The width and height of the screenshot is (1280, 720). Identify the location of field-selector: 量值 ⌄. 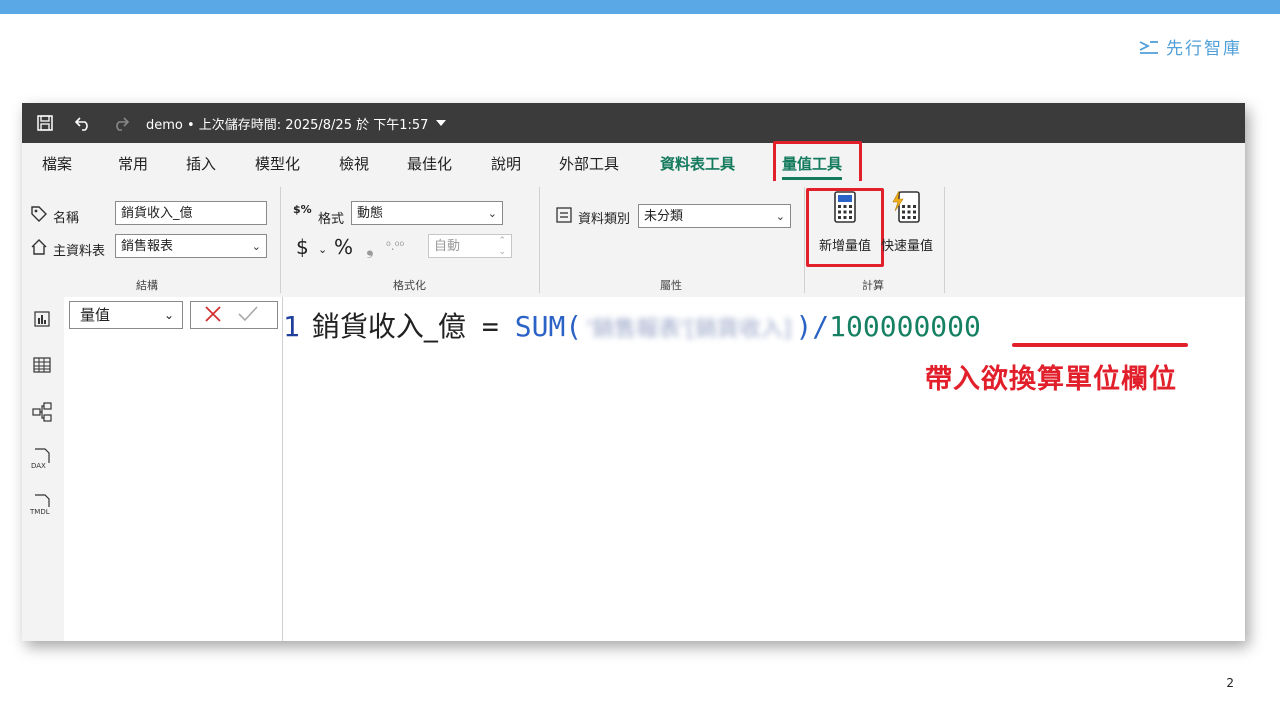
(126, 315).